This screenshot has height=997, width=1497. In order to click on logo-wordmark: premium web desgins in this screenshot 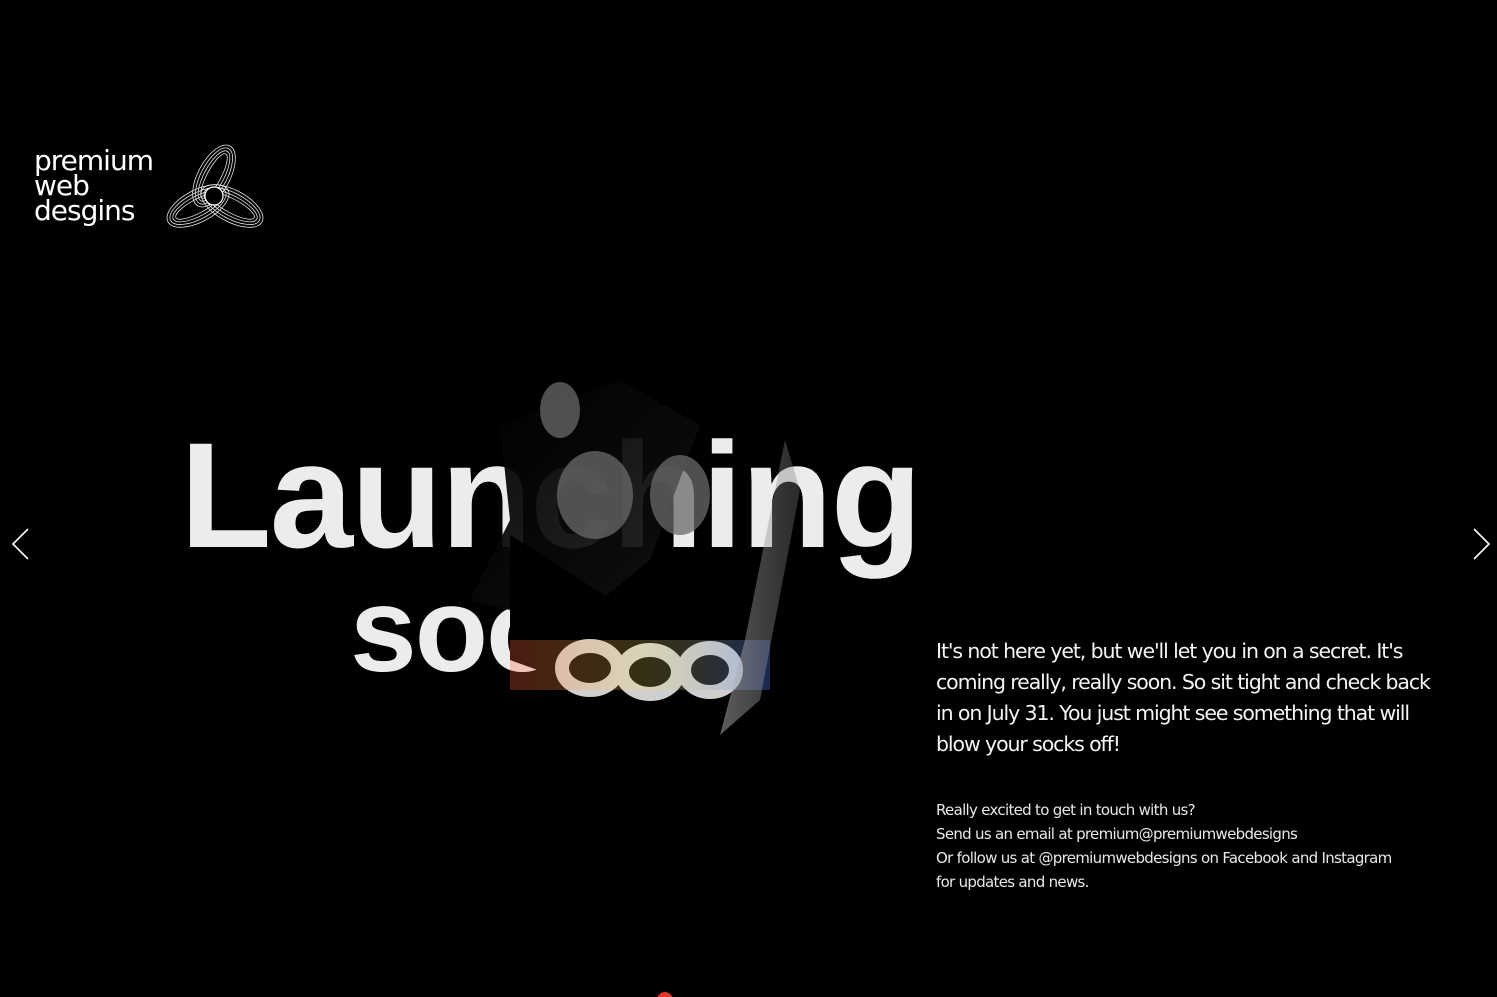, I will do `click(94, 187)`.